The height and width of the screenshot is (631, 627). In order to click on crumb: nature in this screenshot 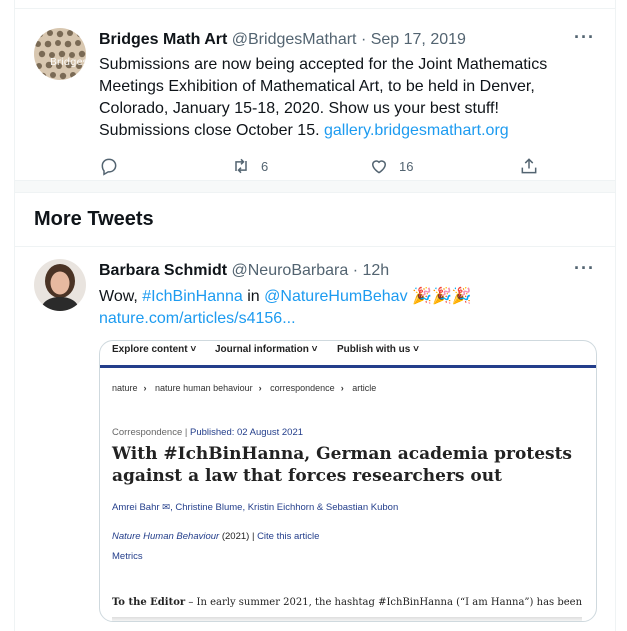, I will do `click(125, 388)`.